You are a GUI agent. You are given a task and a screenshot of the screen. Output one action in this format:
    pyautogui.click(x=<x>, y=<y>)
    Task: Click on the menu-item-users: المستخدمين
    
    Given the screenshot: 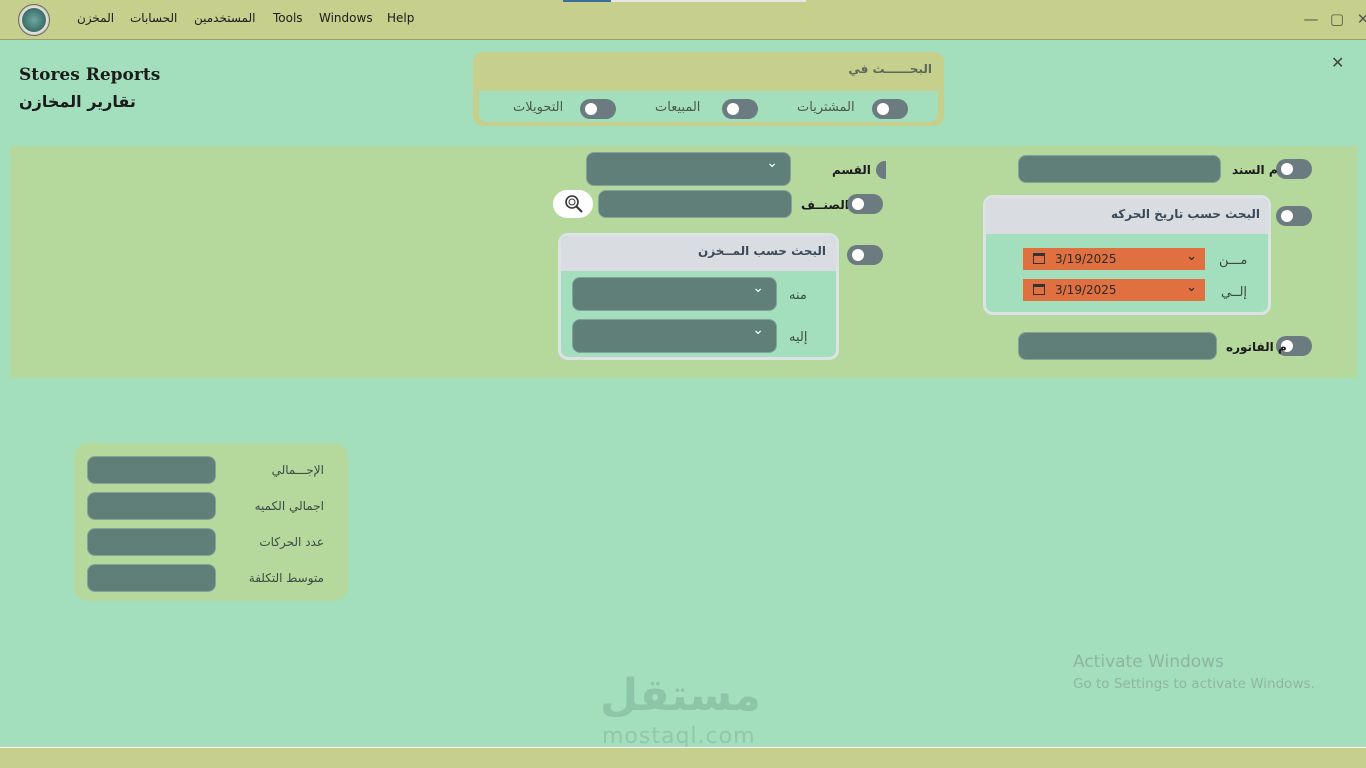 What is the action you would take?
    pyautogui.click(x=224, y=18)
    